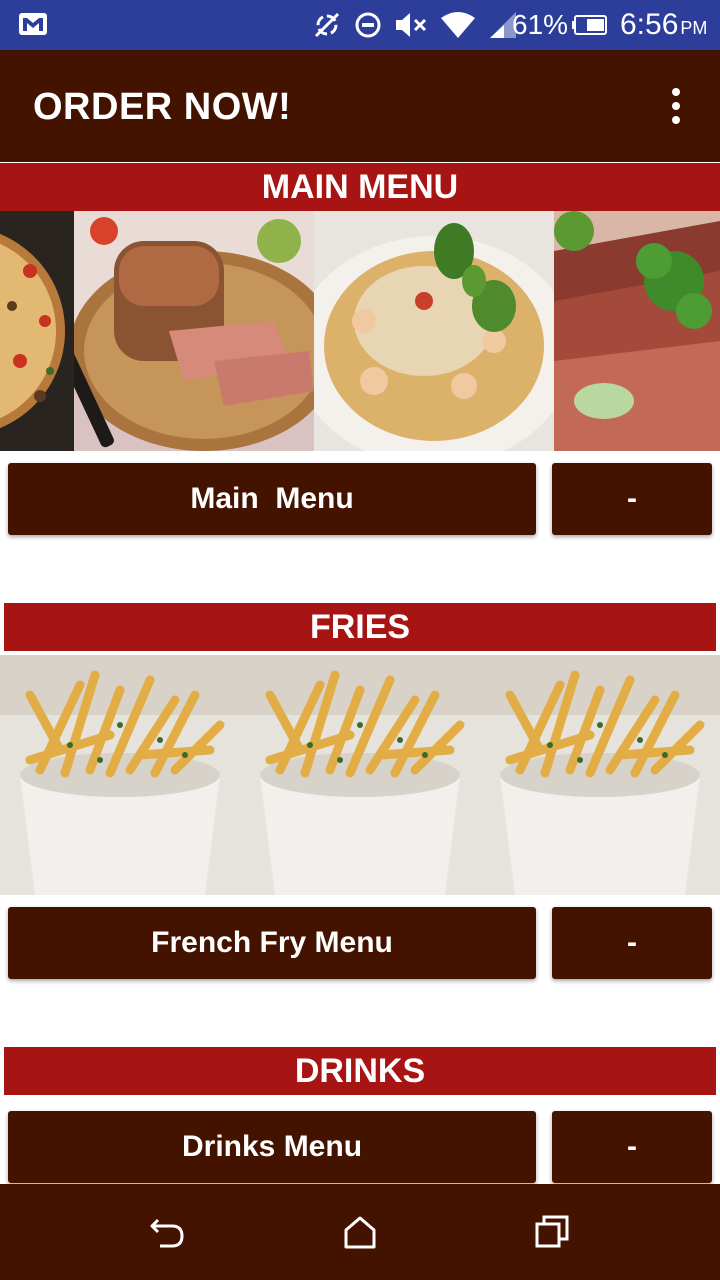  What do you see at coordinates (360, 1071) in the screenshot?
I see `section-header-drinks: DRINKS` at bounding box center [360, 1071].